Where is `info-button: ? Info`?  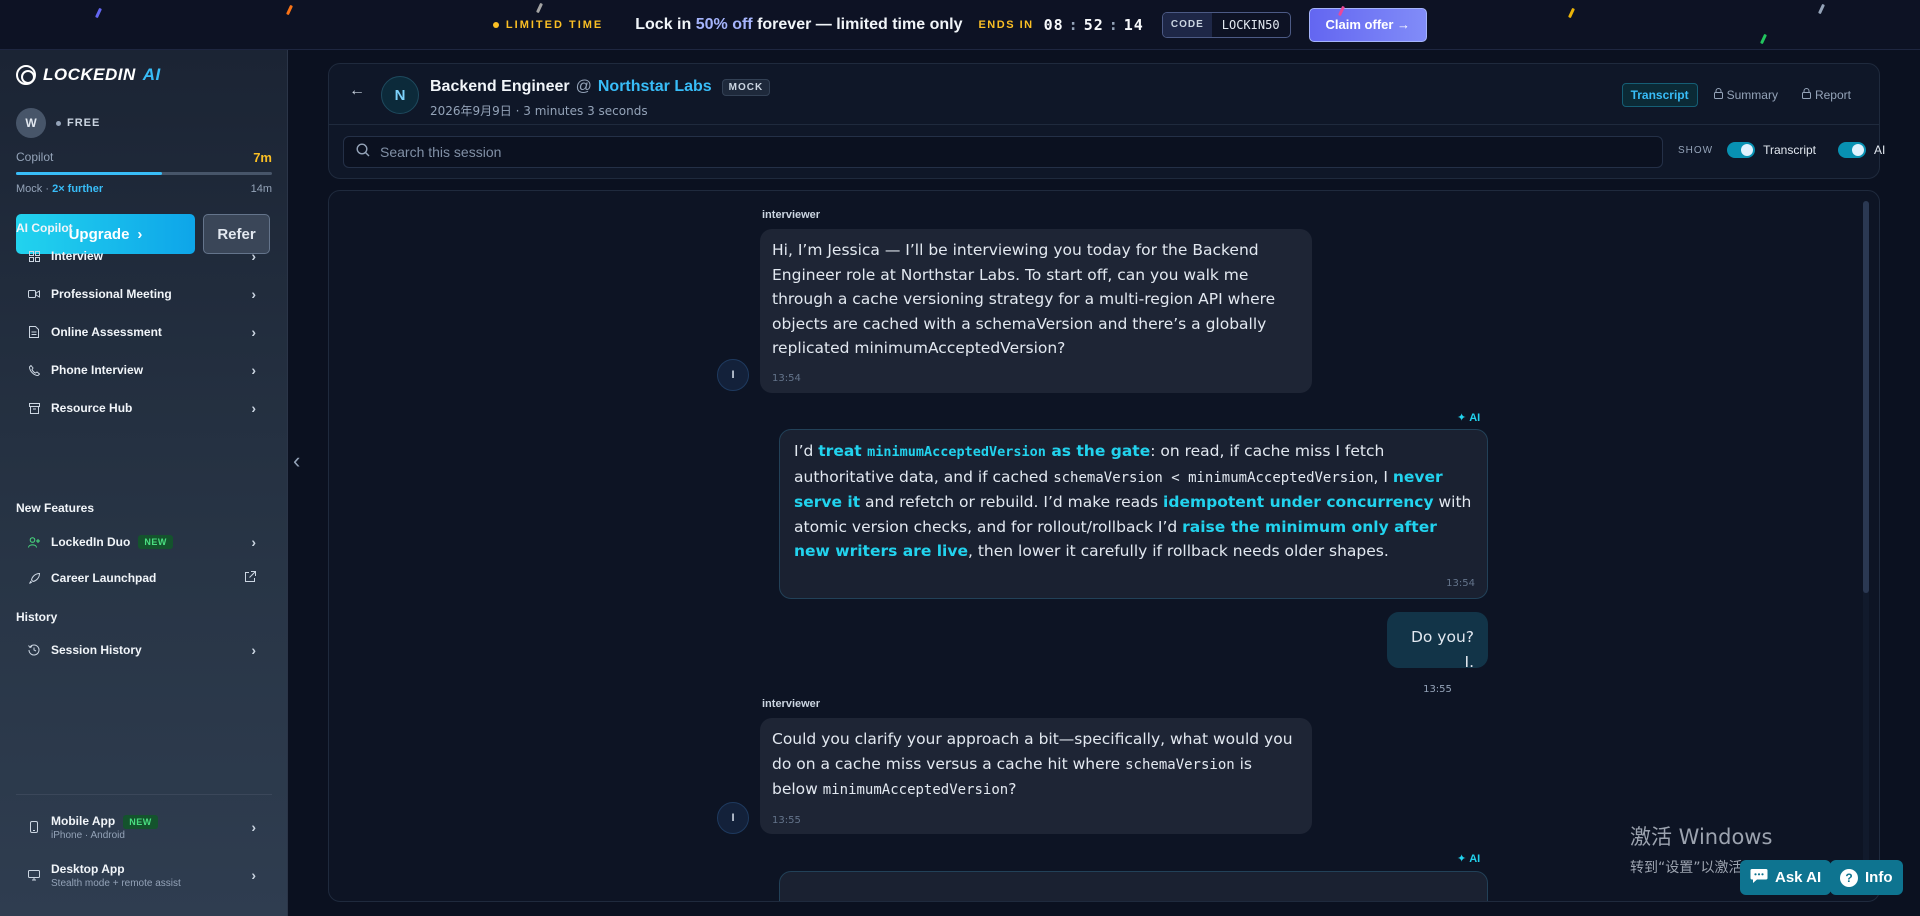
info-button: ? Info is located at coordinates (1866, 877).